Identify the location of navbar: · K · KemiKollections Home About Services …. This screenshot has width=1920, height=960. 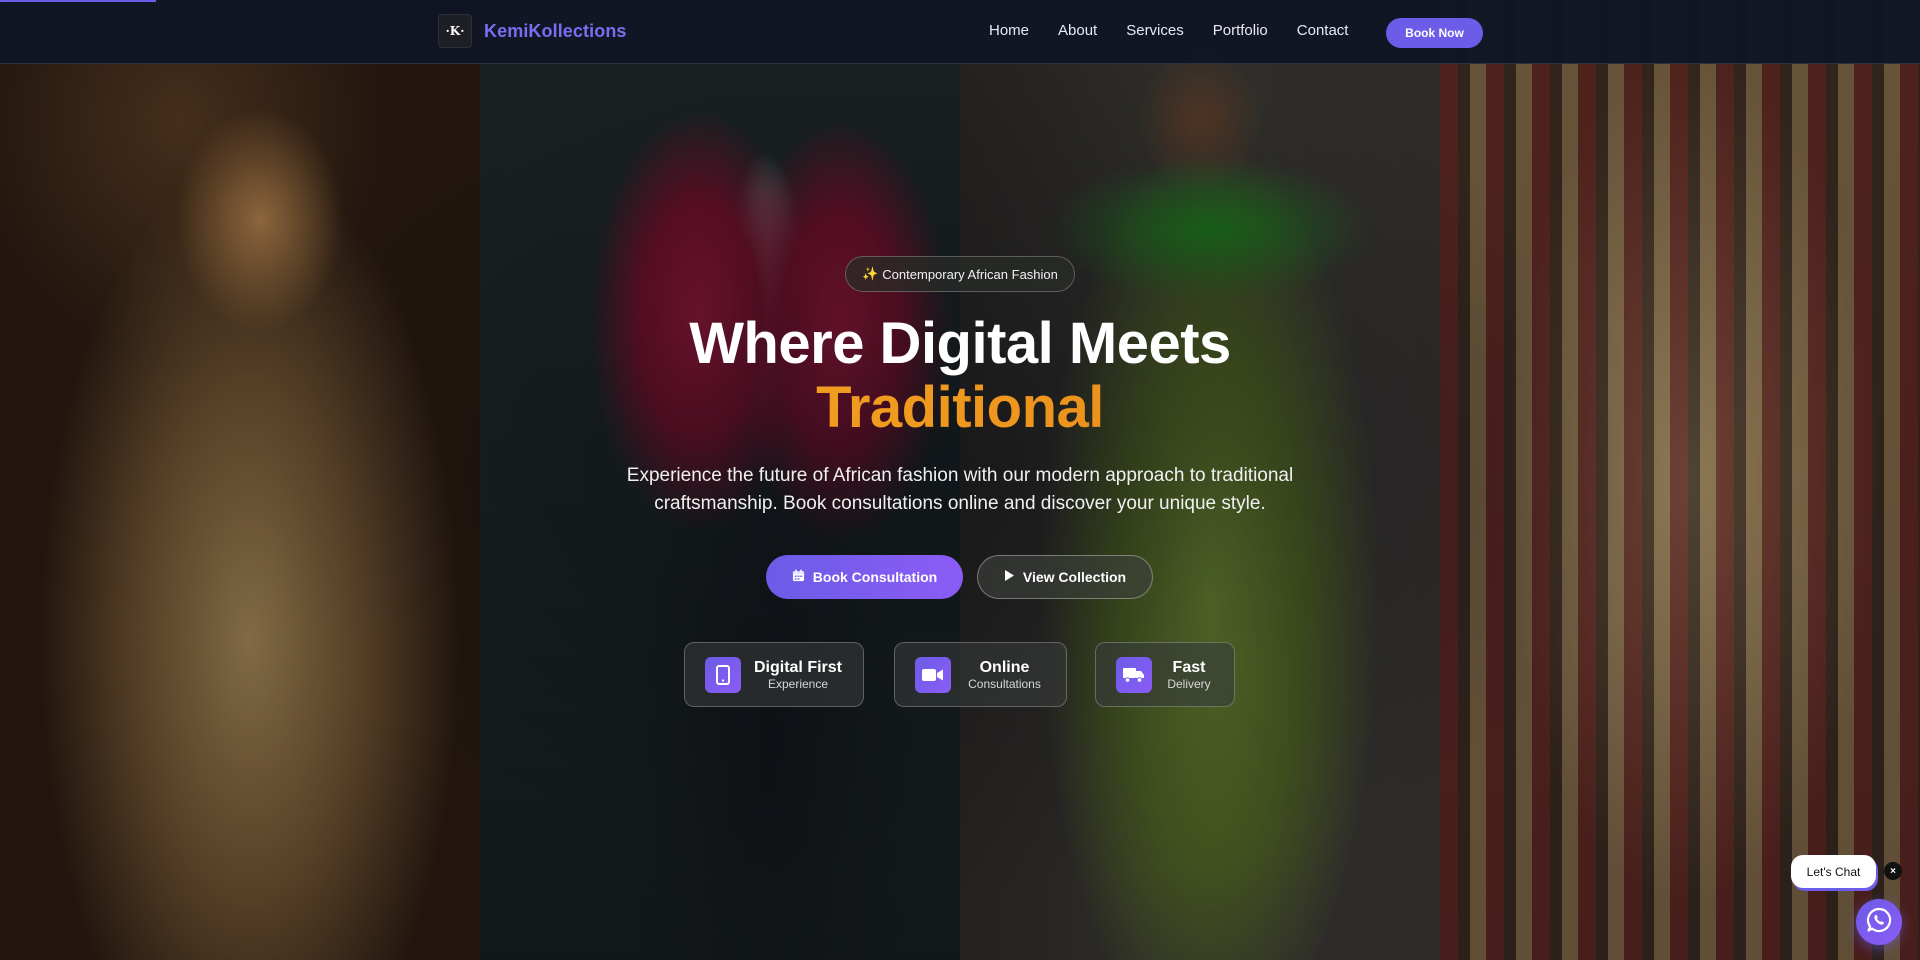
(960, 32).